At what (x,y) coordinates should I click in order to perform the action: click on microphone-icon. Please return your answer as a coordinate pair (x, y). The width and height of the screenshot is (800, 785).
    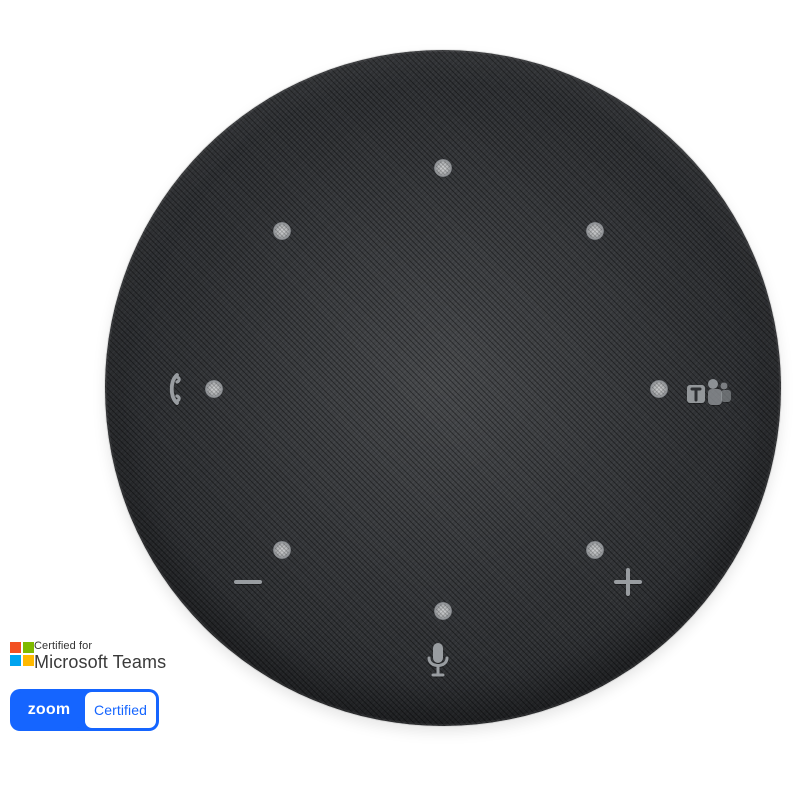
    Looking at the image, I should click on (438, 660).